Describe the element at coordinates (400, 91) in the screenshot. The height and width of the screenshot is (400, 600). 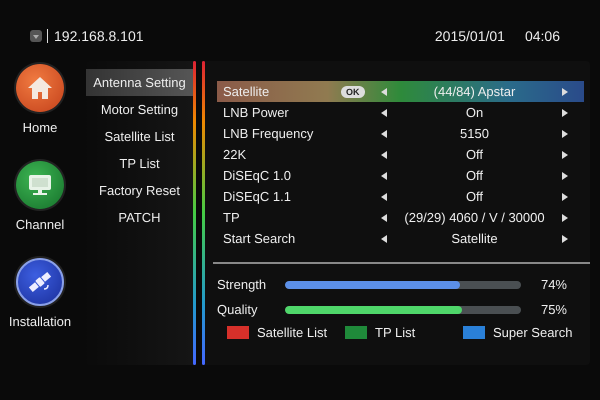
I see `setting-row: Satellite OK (44/84) Apstar` at that location.